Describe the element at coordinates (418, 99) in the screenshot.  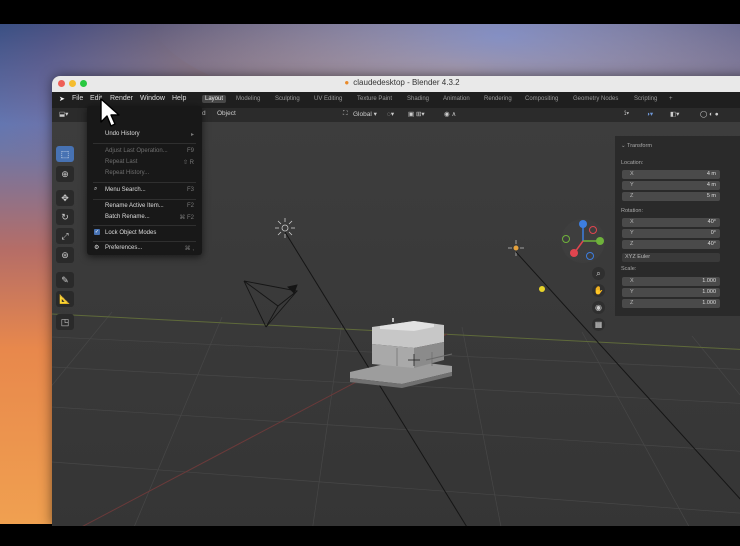
I see `tab-shading: Shading` at that location.